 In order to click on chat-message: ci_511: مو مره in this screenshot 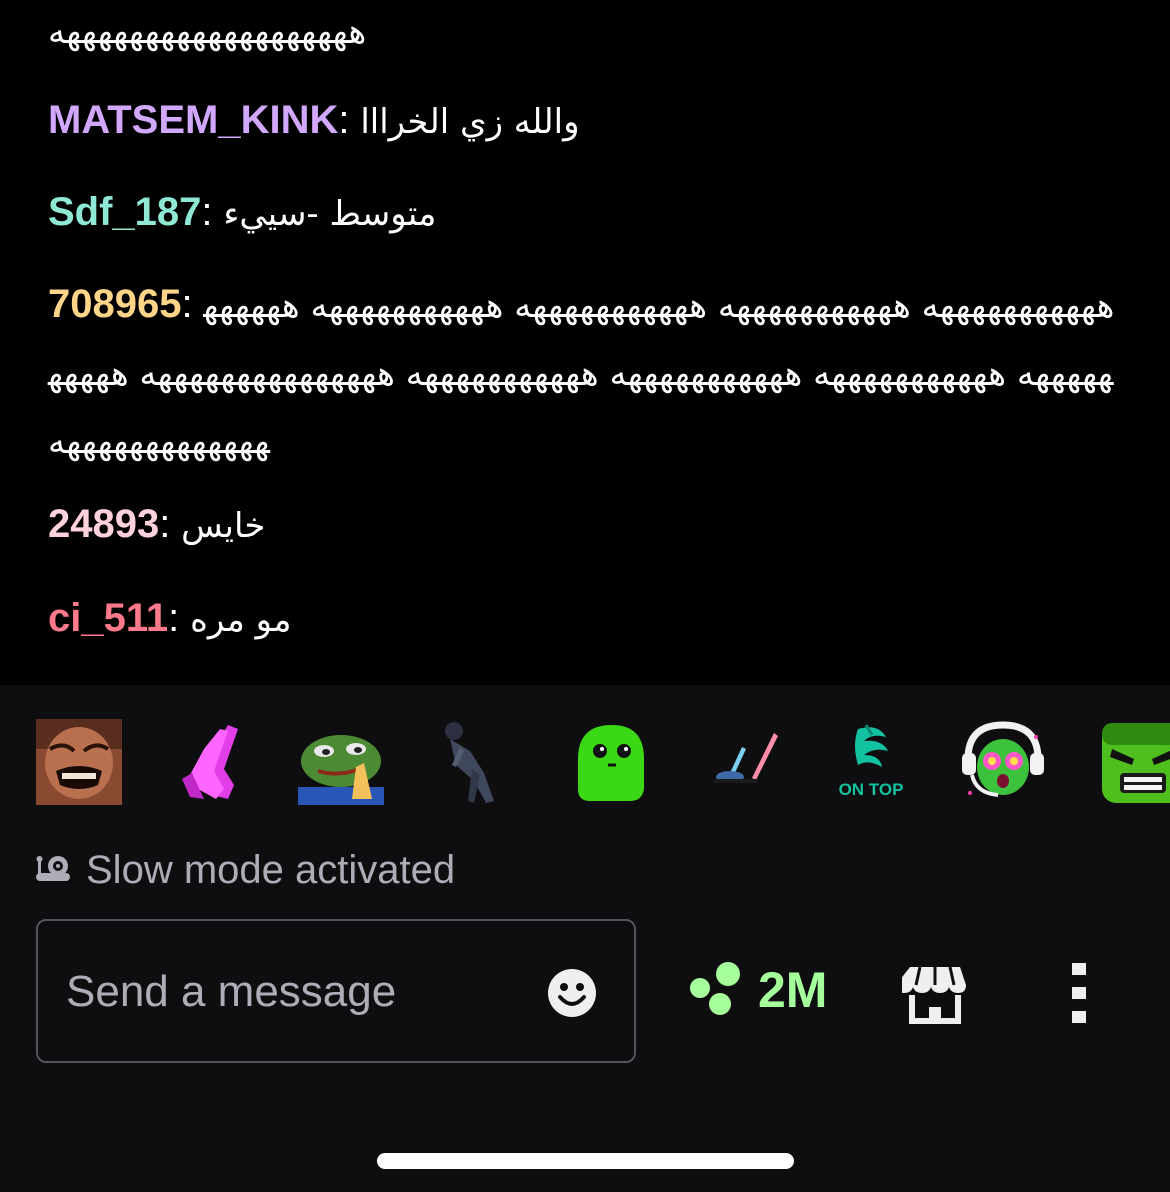, I will do `click(588, 619)`.